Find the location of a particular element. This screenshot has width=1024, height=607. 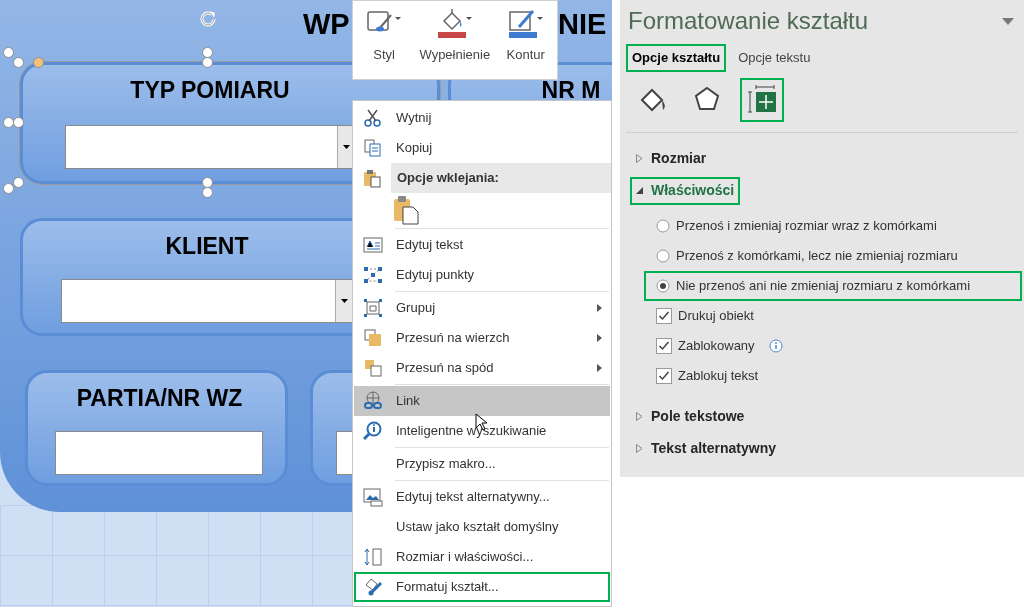

section-header: Rozmiar is located at coordinates (671, 158).